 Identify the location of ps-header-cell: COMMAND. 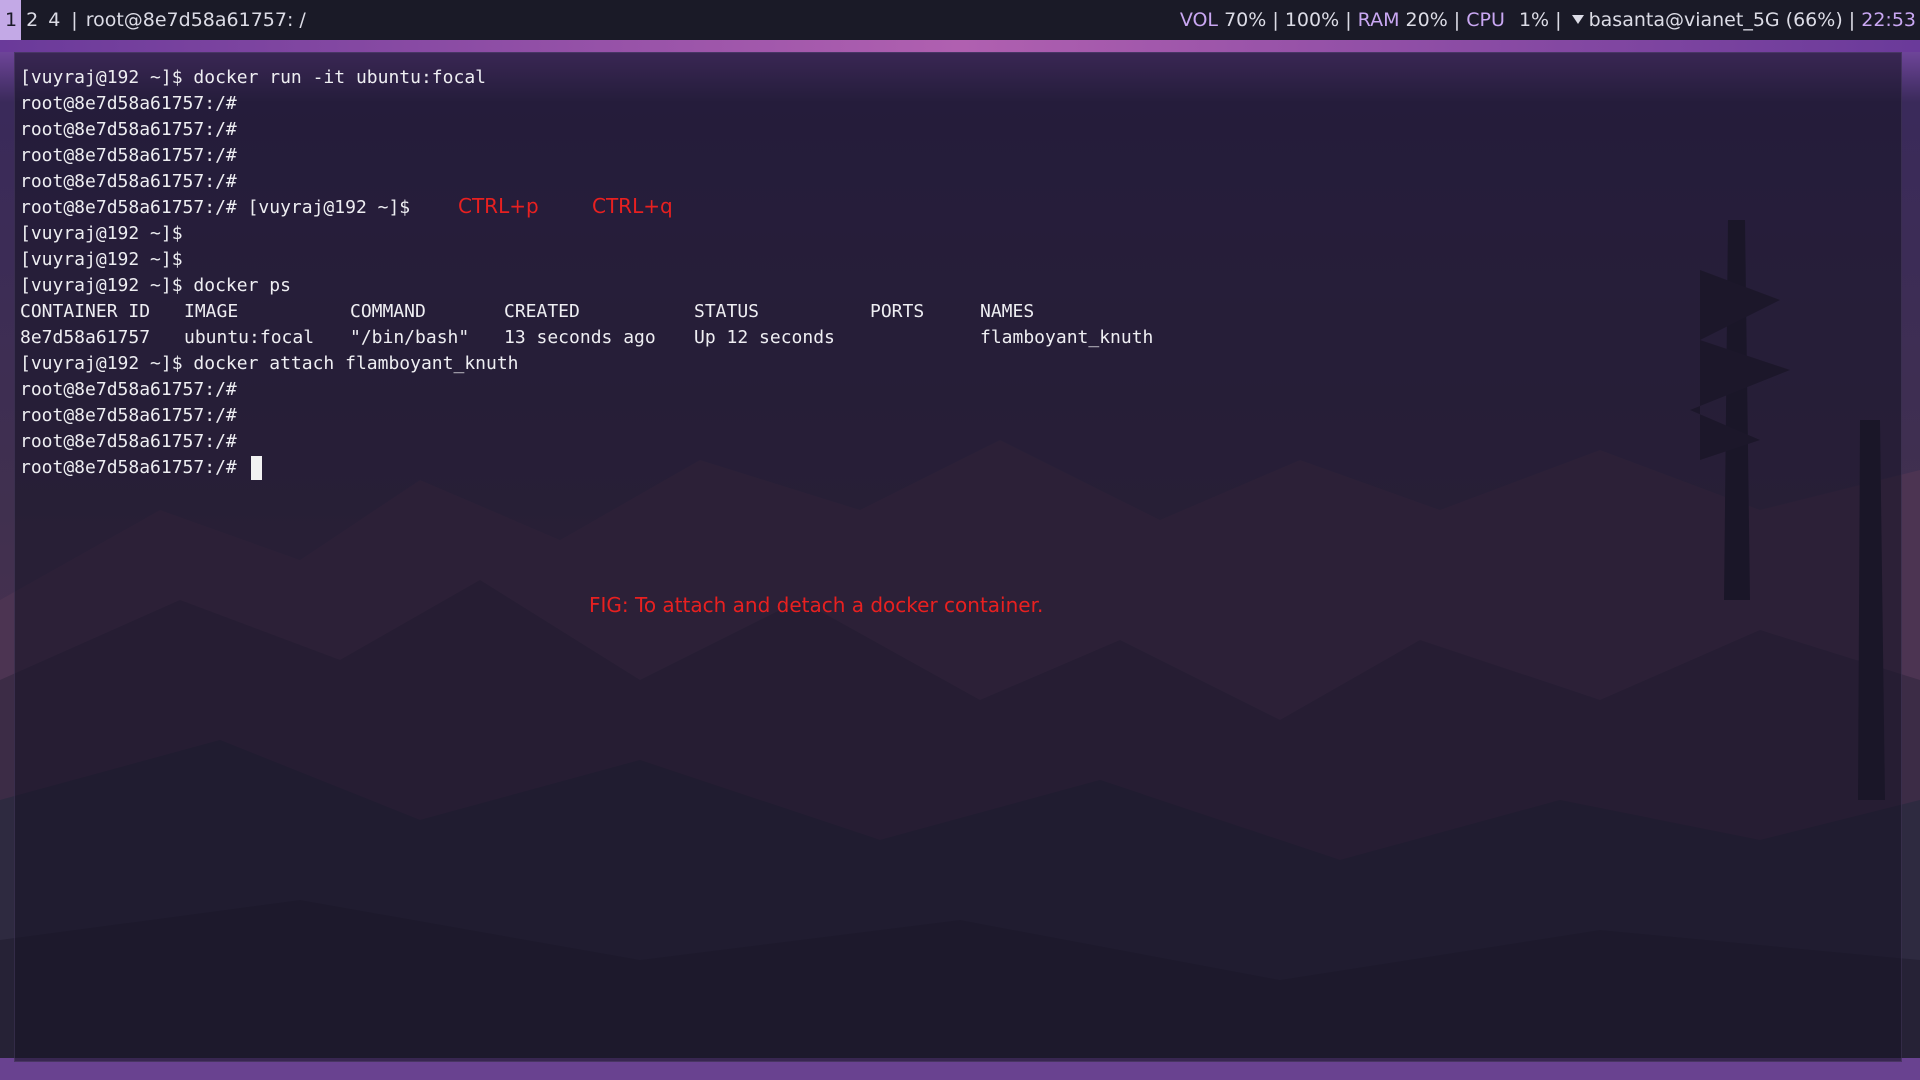
(388, 311).